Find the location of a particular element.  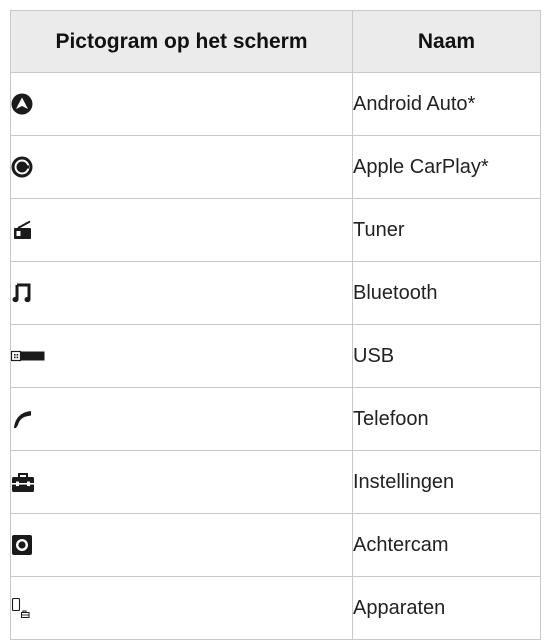

rear-camera-icon is located at coordinates (22, 545).